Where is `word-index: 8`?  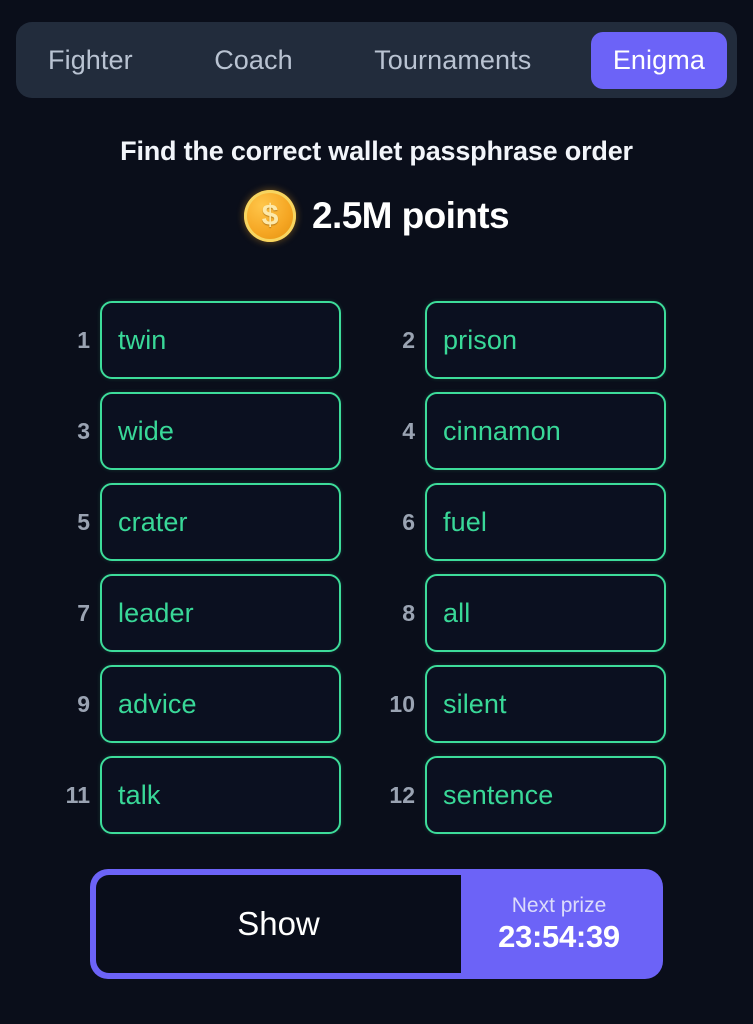 word-index: 8 is located at coordinates (408, 612).